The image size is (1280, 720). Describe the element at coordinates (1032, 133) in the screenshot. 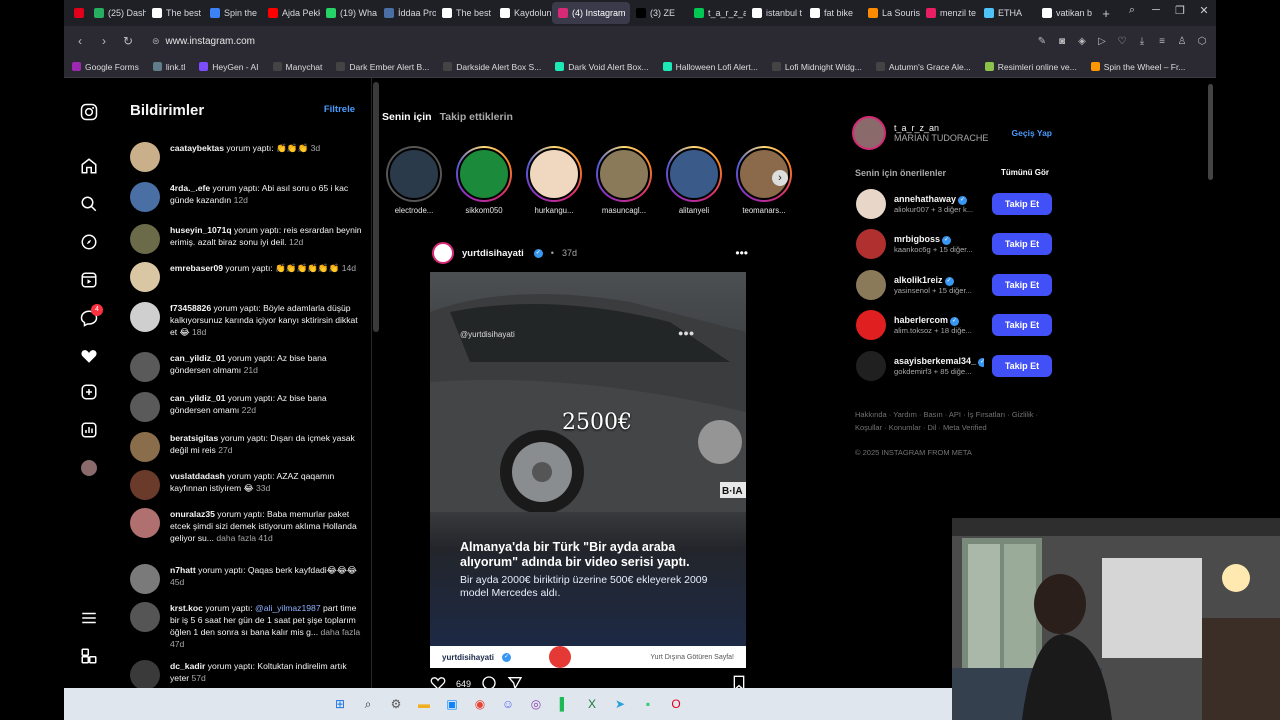

I see `switch-account-link: Geçiş Yap` at that location.